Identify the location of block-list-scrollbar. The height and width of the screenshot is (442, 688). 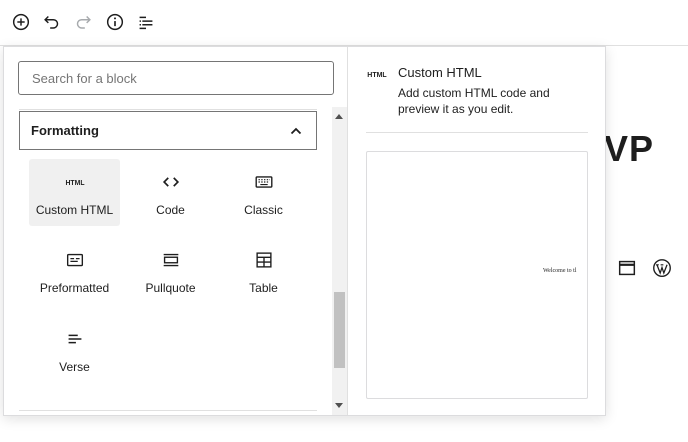
(339, 261).